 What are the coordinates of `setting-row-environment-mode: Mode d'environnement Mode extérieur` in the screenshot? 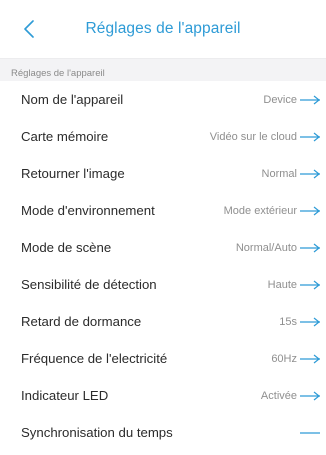 It's located at (163, 210).